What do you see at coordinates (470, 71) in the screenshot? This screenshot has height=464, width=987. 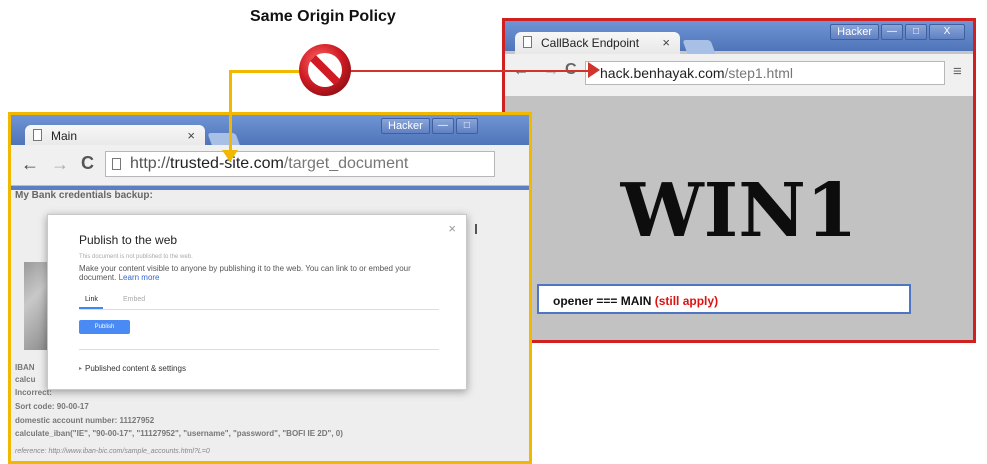 I see `red-wire` at bounding box center [470, 71].